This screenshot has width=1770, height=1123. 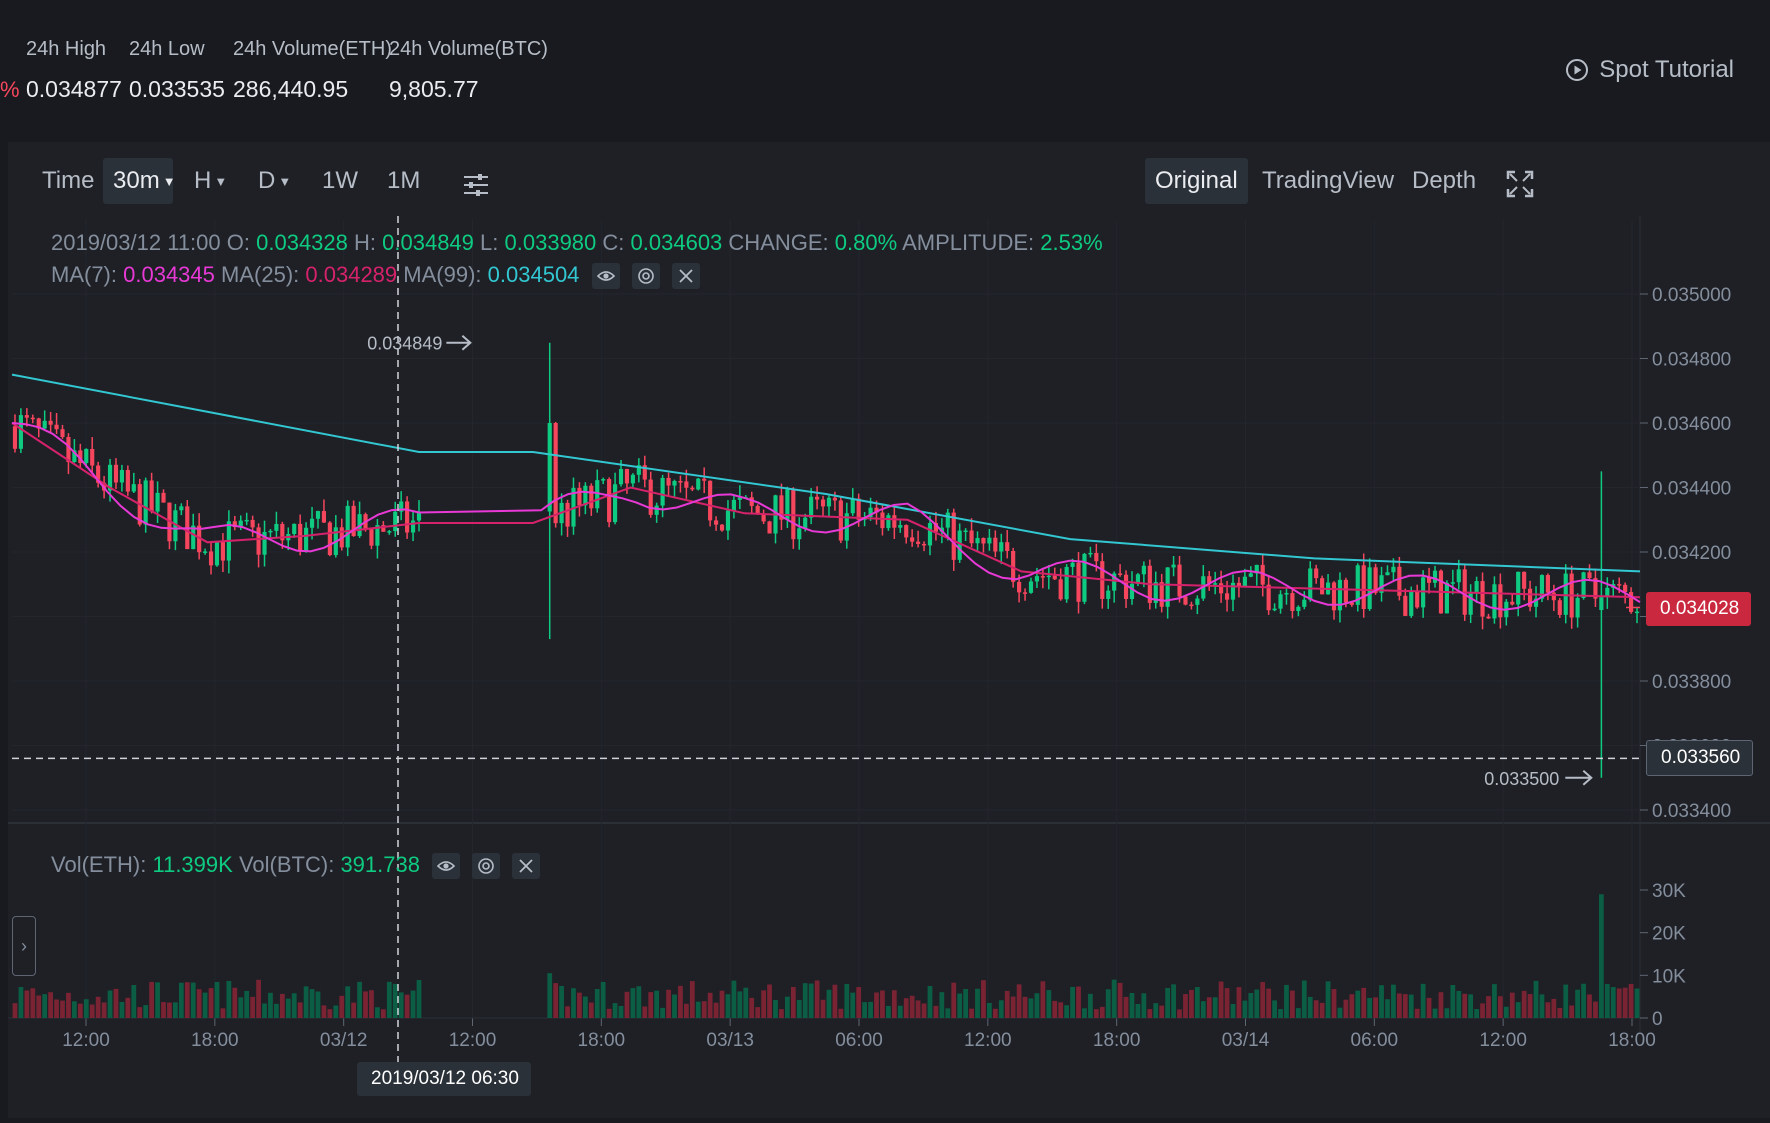 I want to click on close-icon, so click(x=526, y=866).